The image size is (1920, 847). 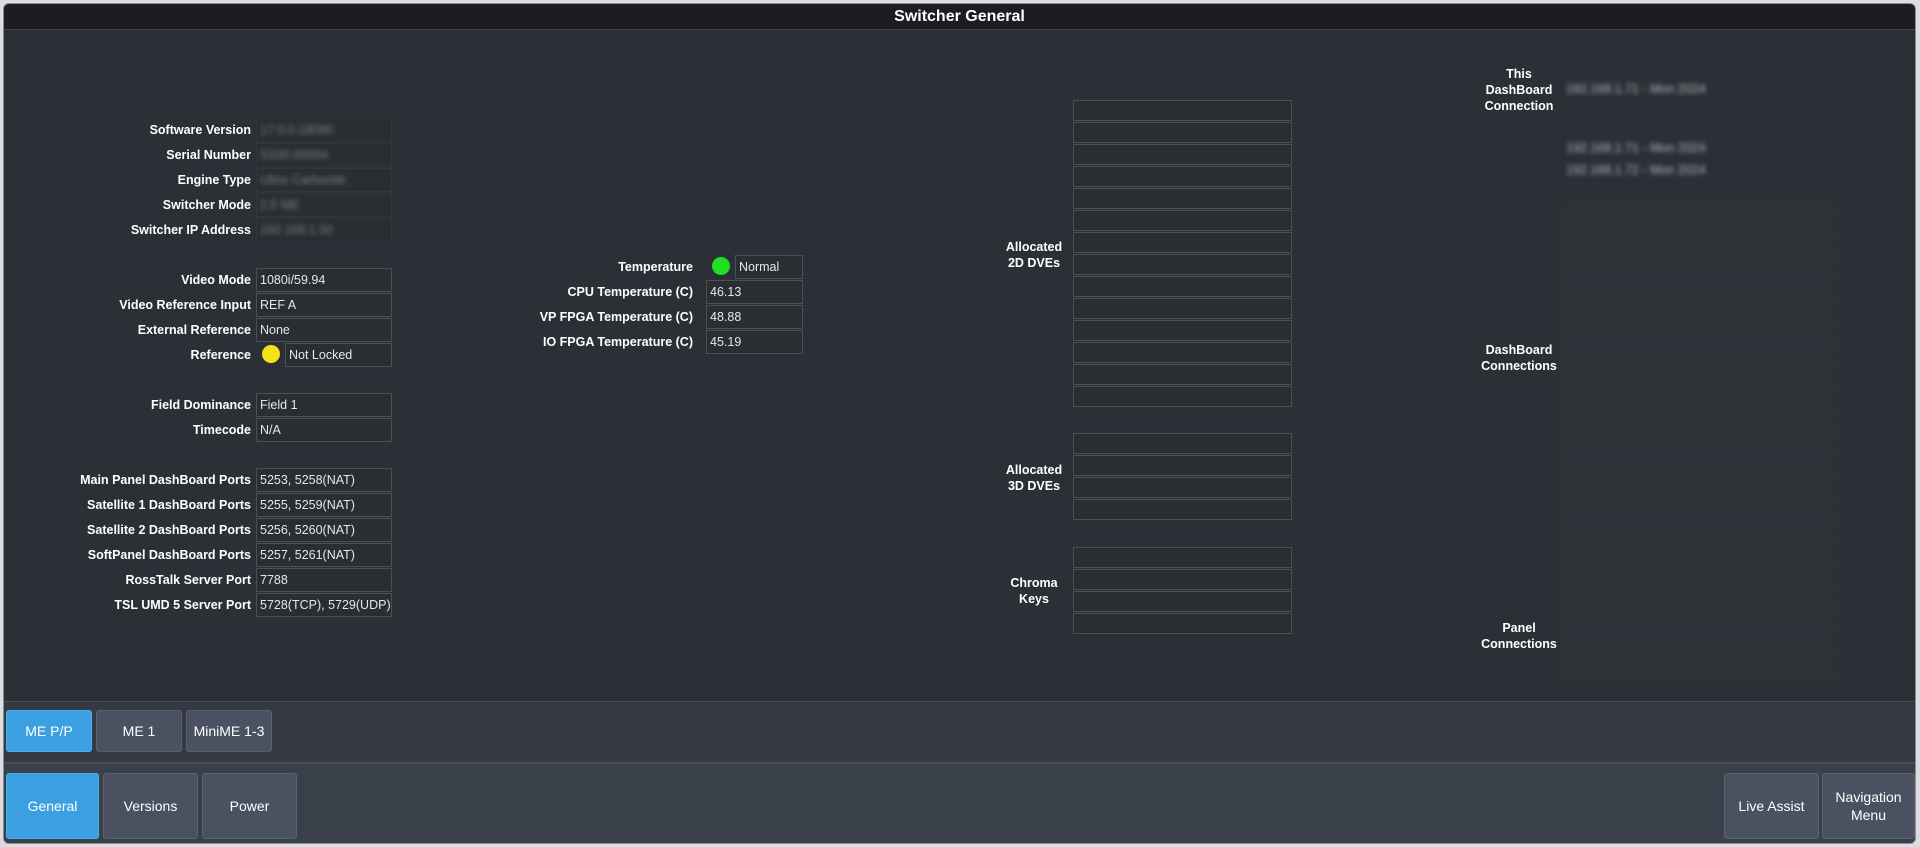 What do you see at coordinates (52, 806) in the screenshot?
I see `general-button: General` at bounding box center [52, 806].